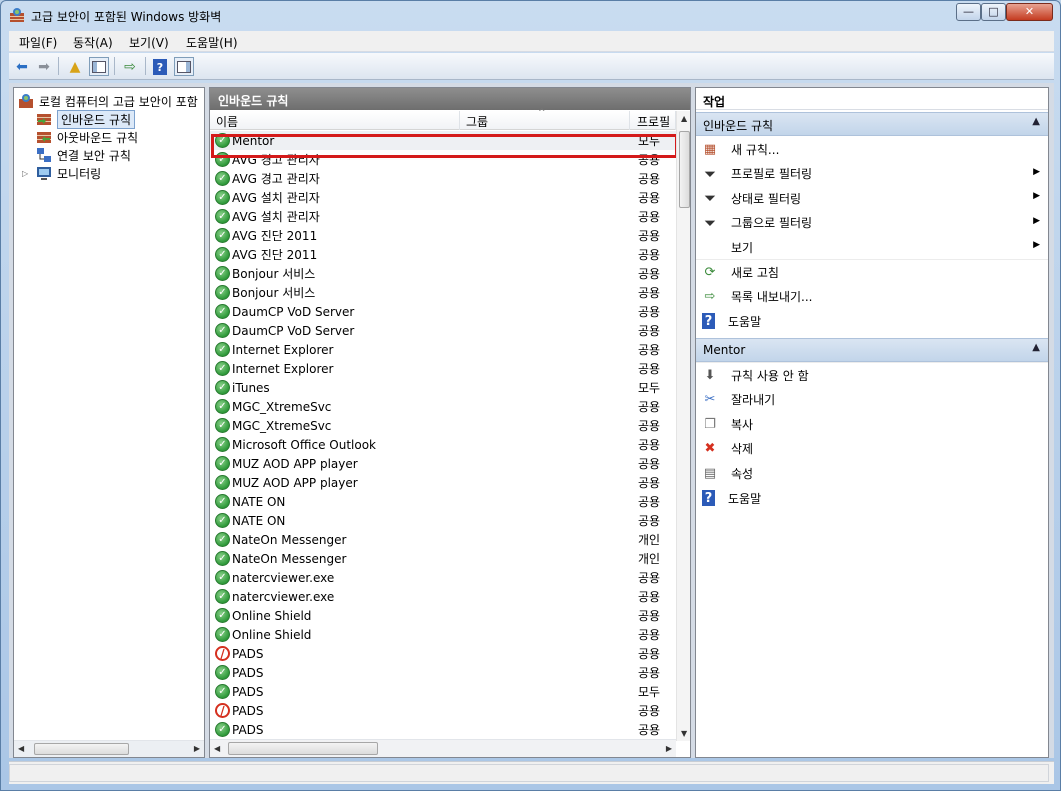  Describe the element at coordinates (443, 691) in the screenshot. I see `rule-row: ✓ PADS 모두` at that location.